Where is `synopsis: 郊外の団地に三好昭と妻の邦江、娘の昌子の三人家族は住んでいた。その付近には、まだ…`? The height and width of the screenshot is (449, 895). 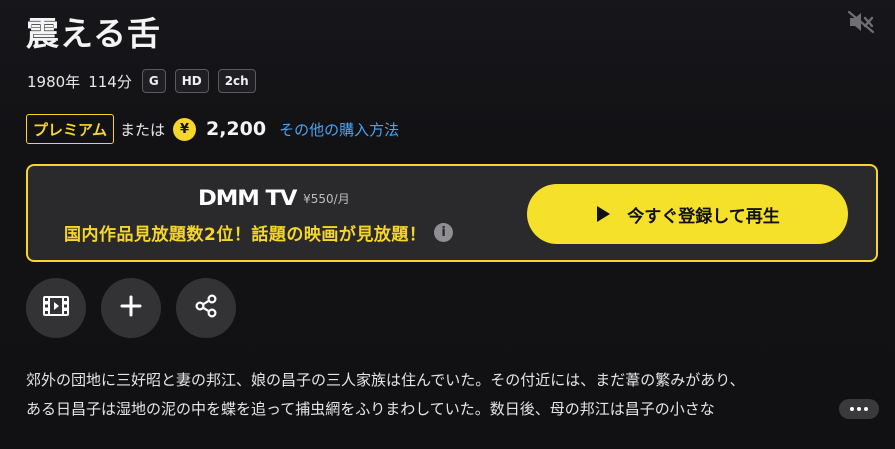
synopsis: 郊外の団地に三好昭と妻の邦江、娘の昌子の三人家族は住んでいた。その付近には、まだ… is located at coordinates (452, 395).